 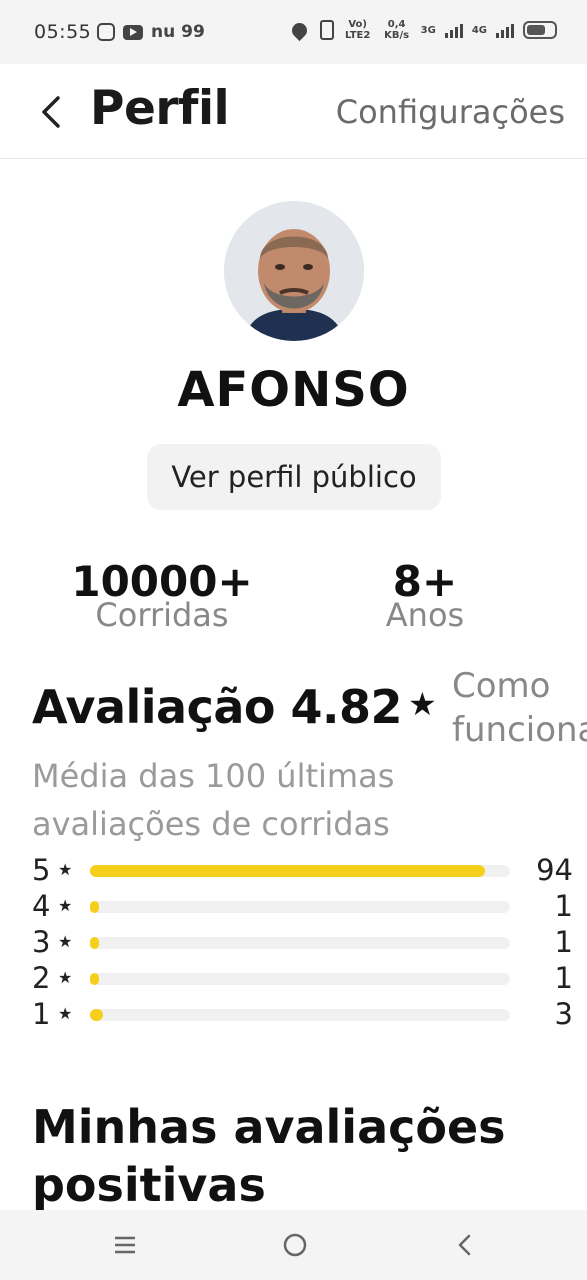 I want to click on rating-distribution: 5 ★ 94 4 ★ 1 3 ★ 1 2 ★ 1 1 ★ 3, so click(x=304, y=942).